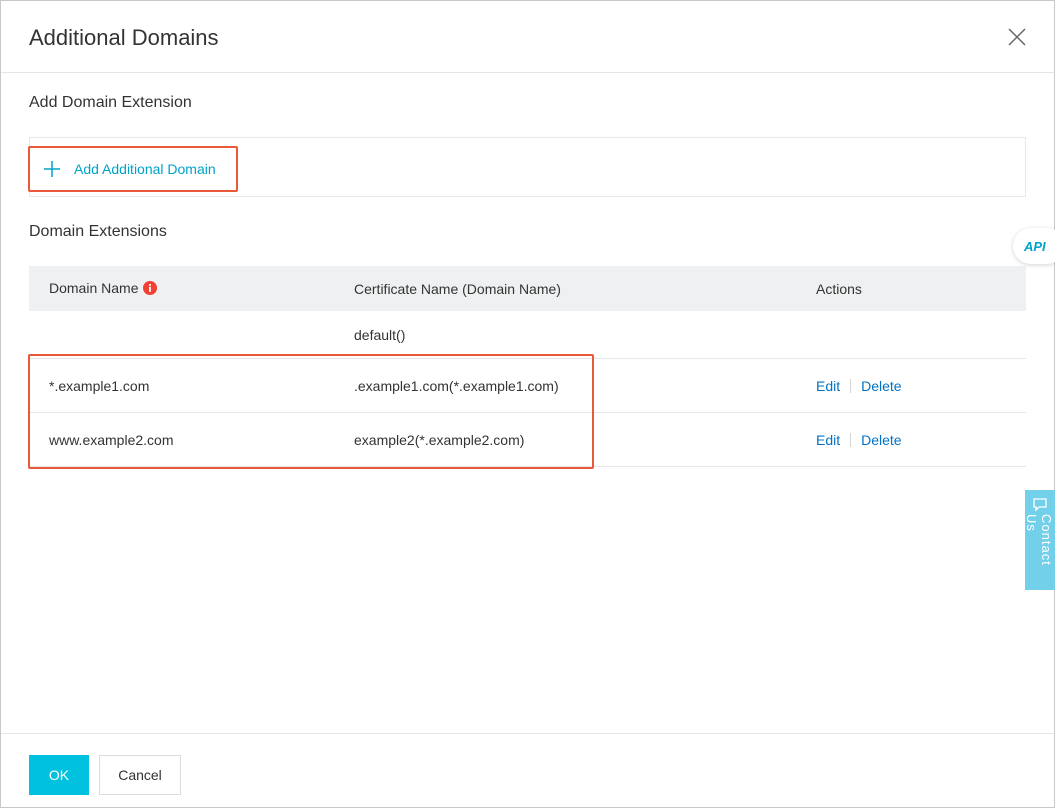  I want to click on api-badge: API, so click(1034, 246).